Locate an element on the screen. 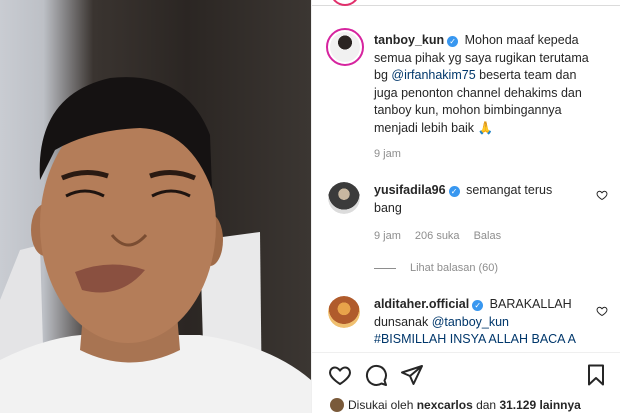  comment-meta: 9 jam 206 suka Balas is located at coordinates (444, 236).